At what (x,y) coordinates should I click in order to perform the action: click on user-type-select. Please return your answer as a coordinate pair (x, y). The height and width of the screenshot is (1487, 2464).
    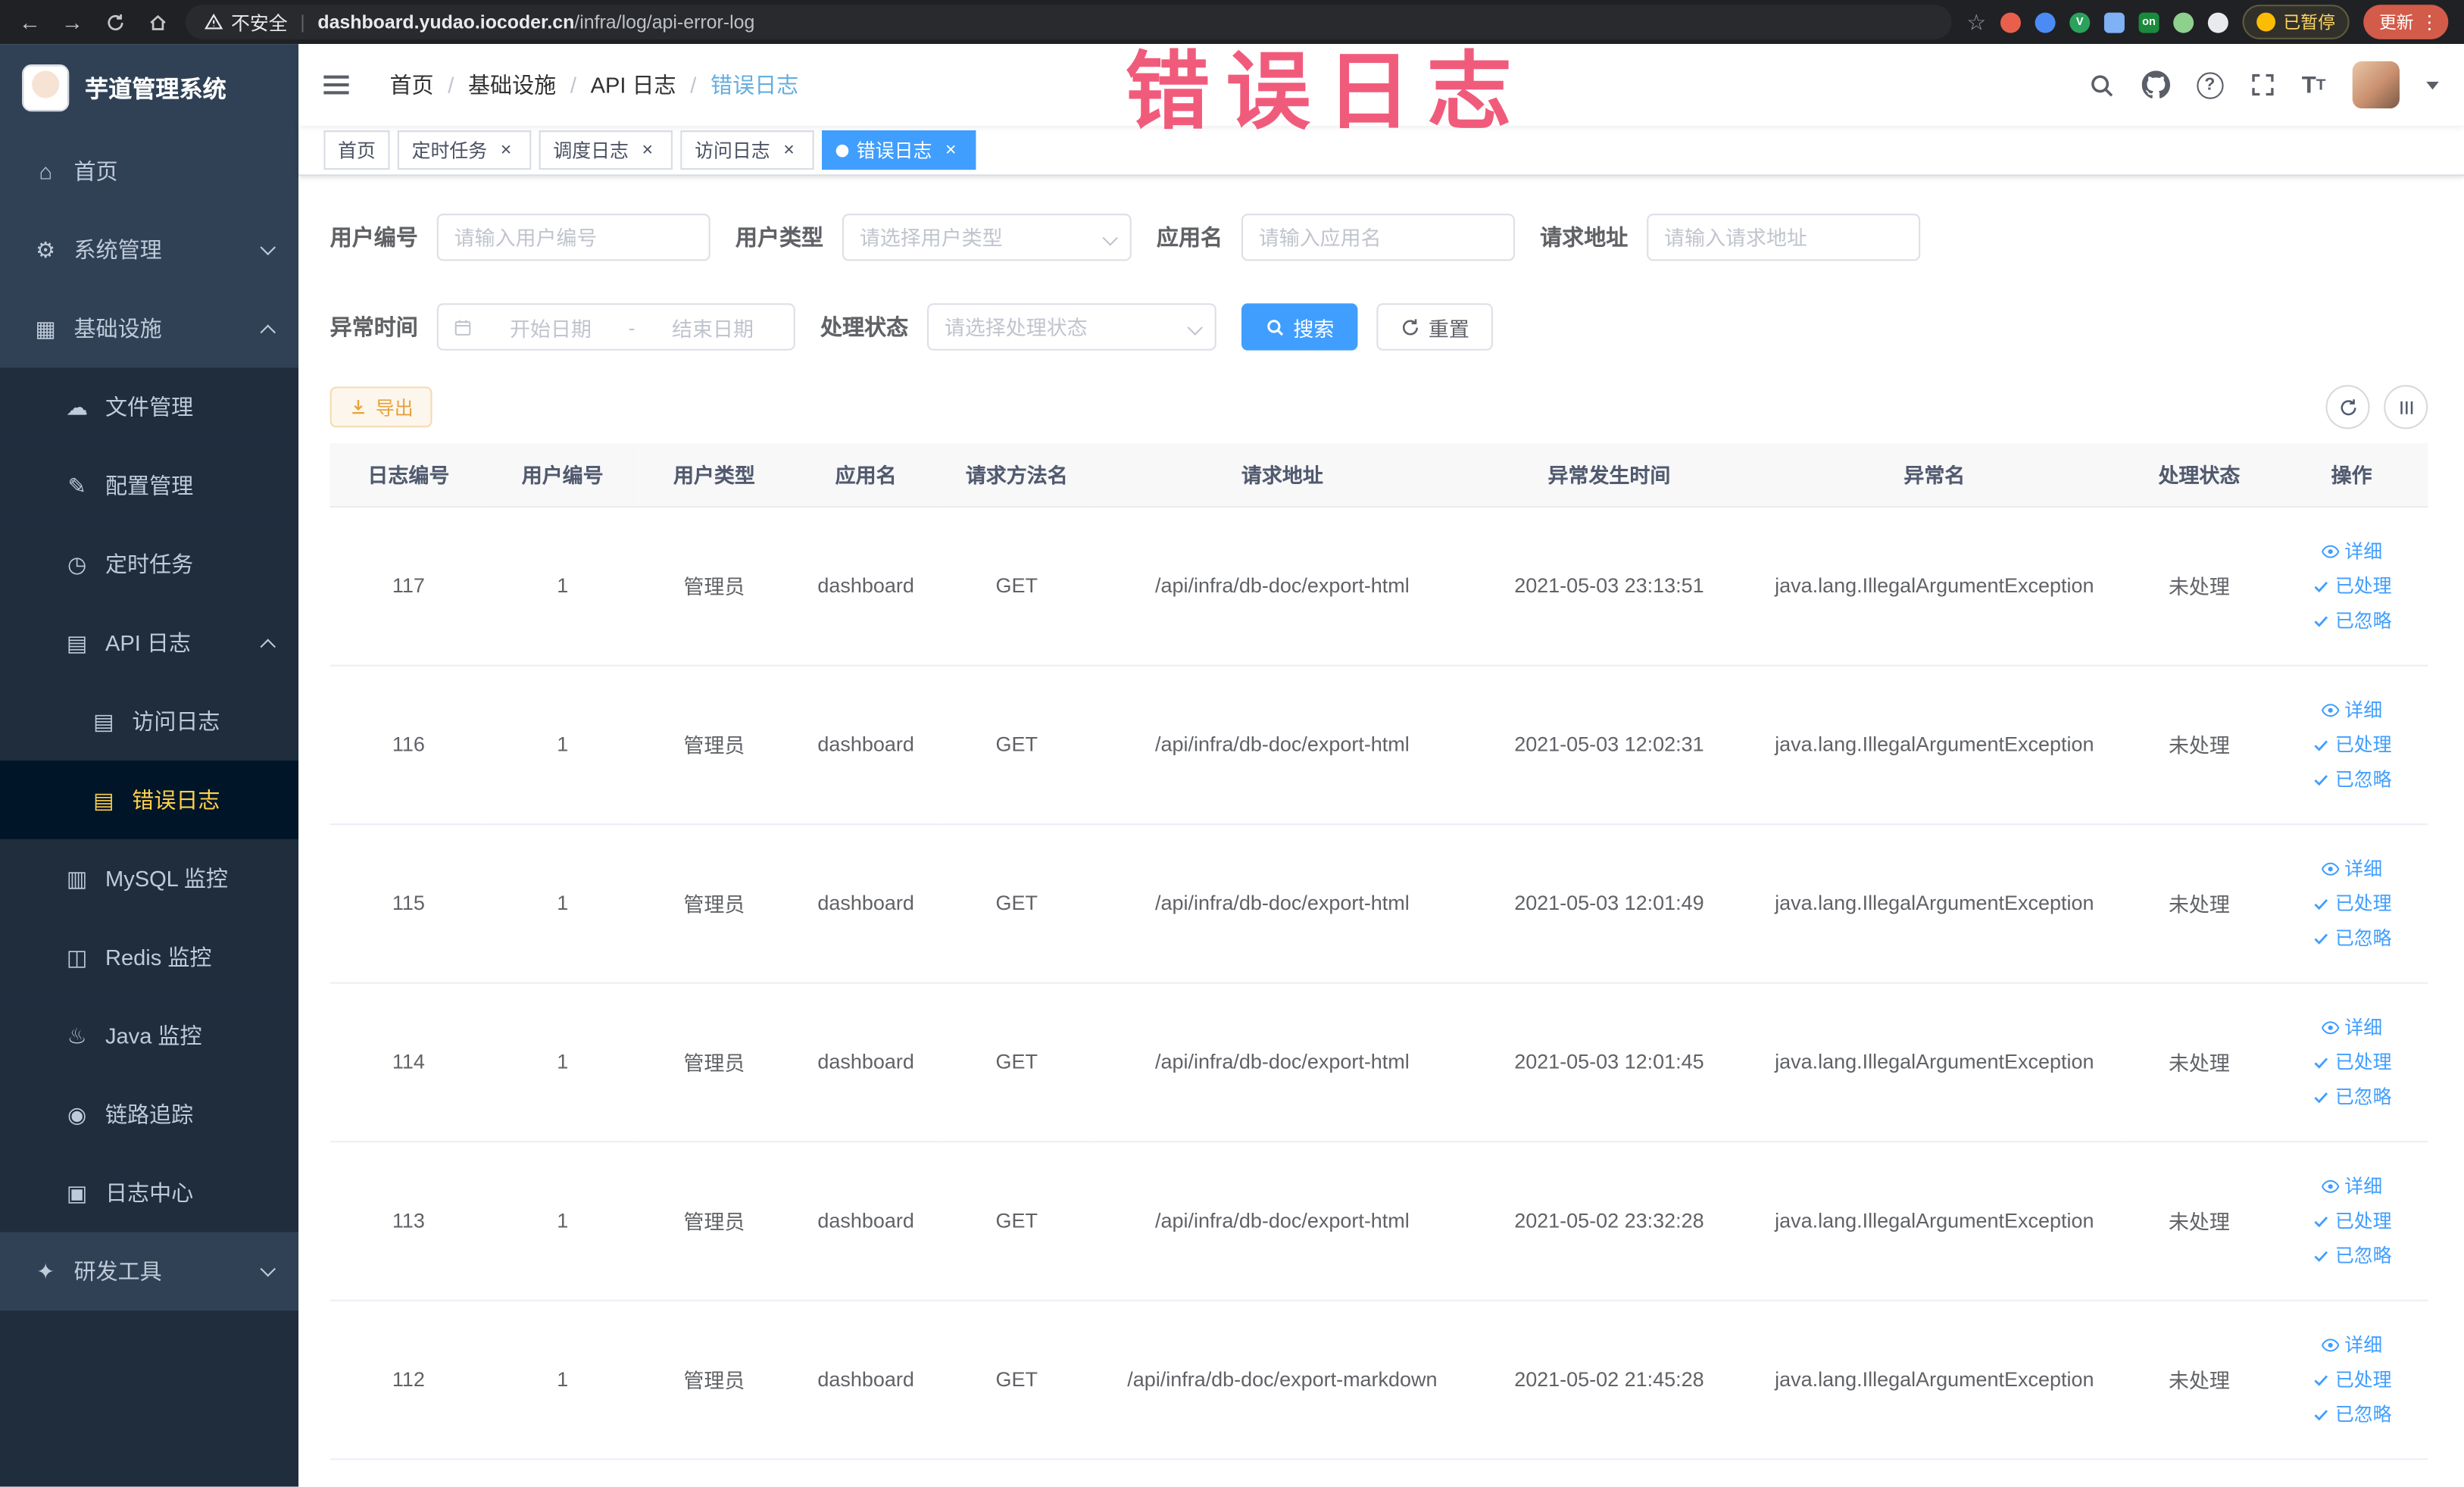
    Looking at the image, I should click on (987, 237).